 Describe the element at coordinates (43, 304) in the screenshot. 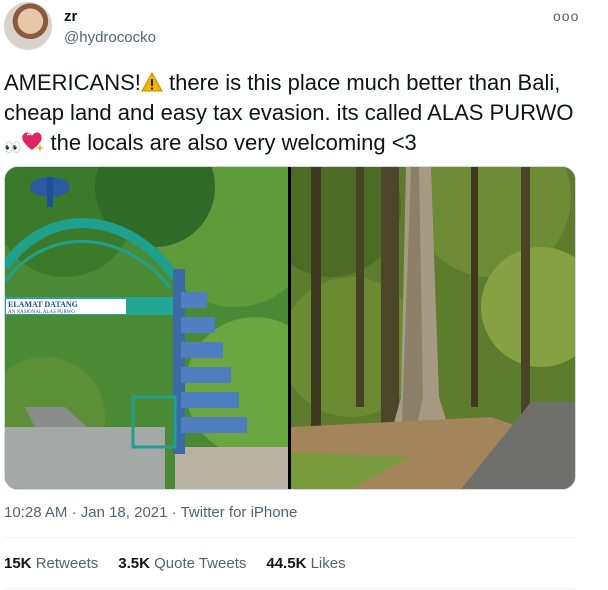

I see `park-sign-line-1: ELAMAT DATANG` at that location.